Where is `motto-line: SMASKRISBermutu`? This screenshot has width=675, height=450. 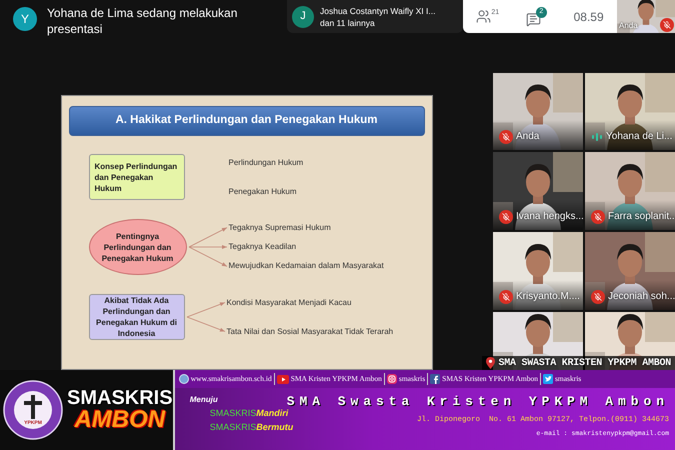 motto-line: SMASKRISBermutu is located at coordinates (252, 427).